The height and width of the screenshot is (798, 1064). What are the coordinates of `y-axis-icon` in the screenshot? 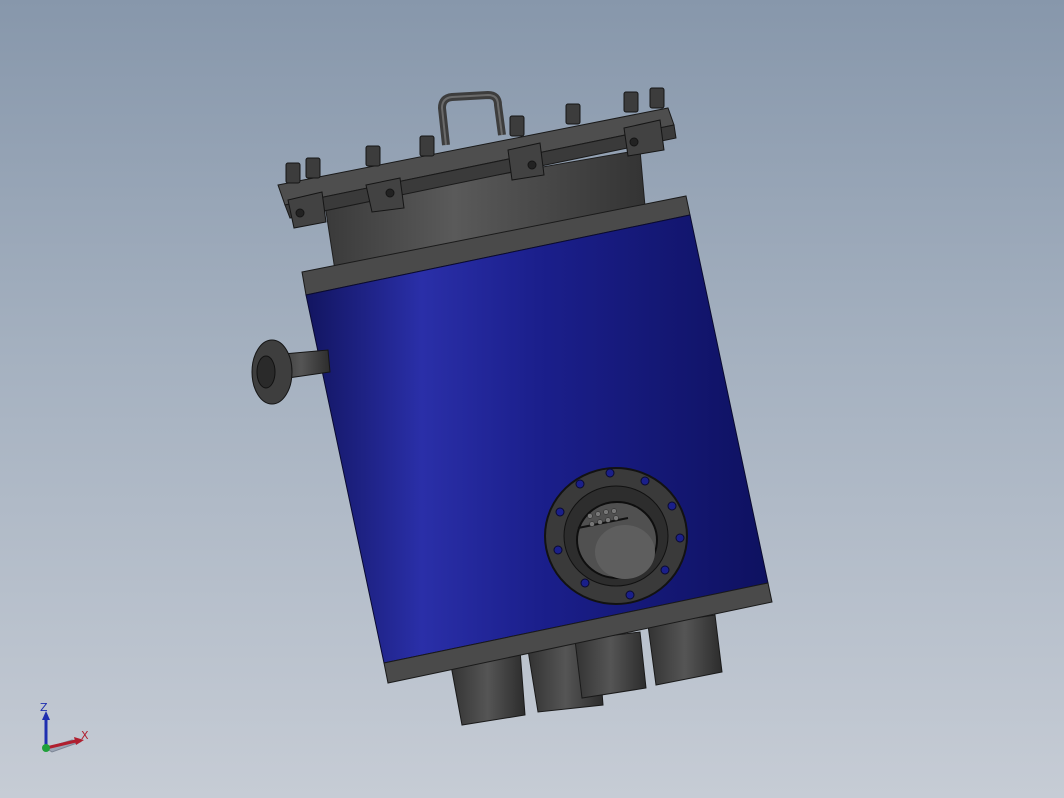 It's located at (46, 748).